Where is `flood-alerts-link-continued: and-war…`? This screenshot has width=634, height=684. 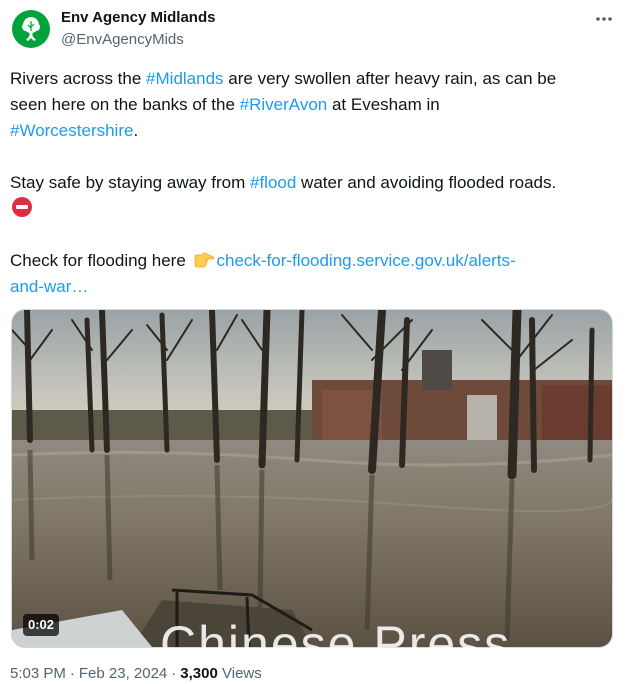
flood-alerts-link-continued: and-war… is located at coordinates (49, 286).